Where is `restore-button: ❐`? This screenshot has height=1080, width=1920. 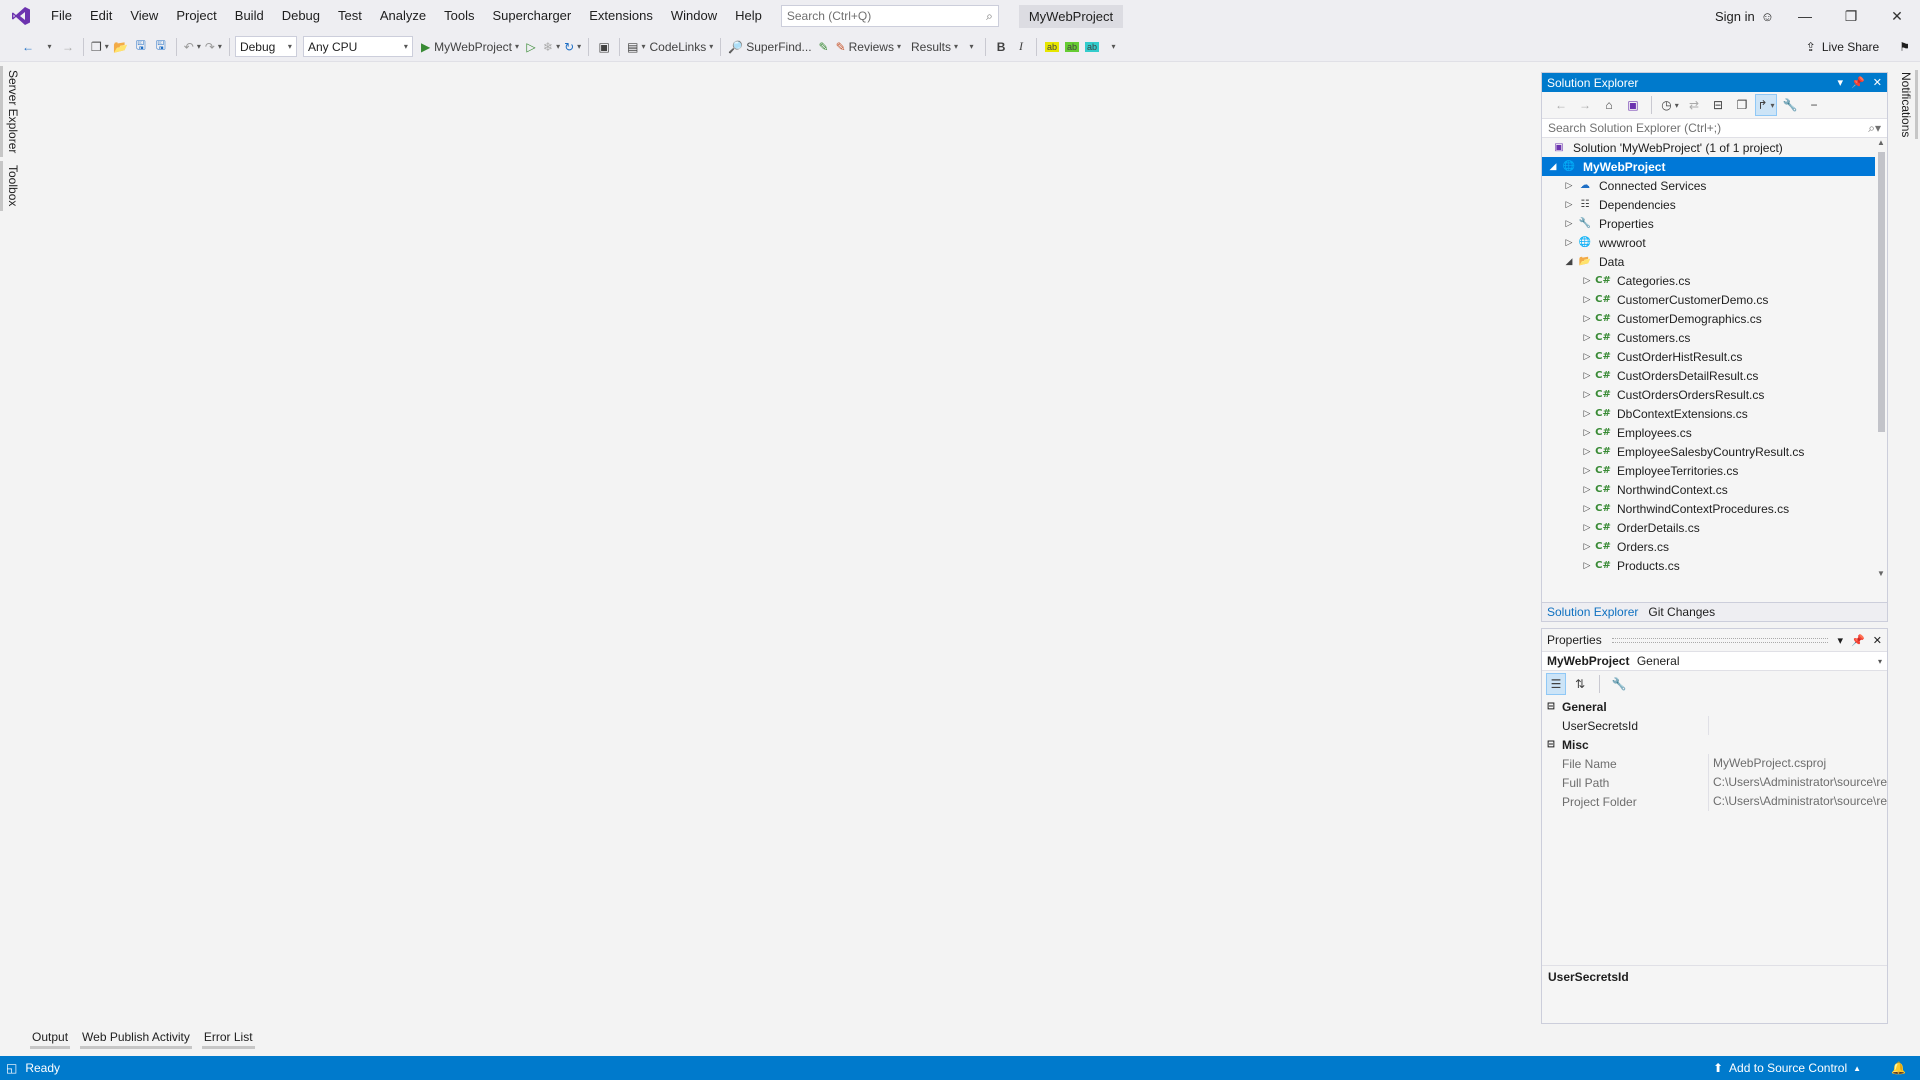 restore-button: ❐ is located at coordinates (1851, 16).